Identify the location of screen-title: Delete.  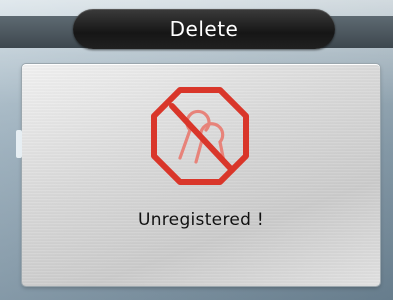
(204, 29).